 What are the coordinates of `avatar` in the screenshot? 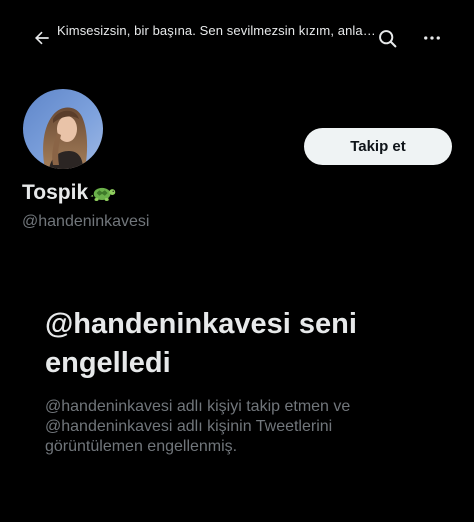 It's located at (63, 129).